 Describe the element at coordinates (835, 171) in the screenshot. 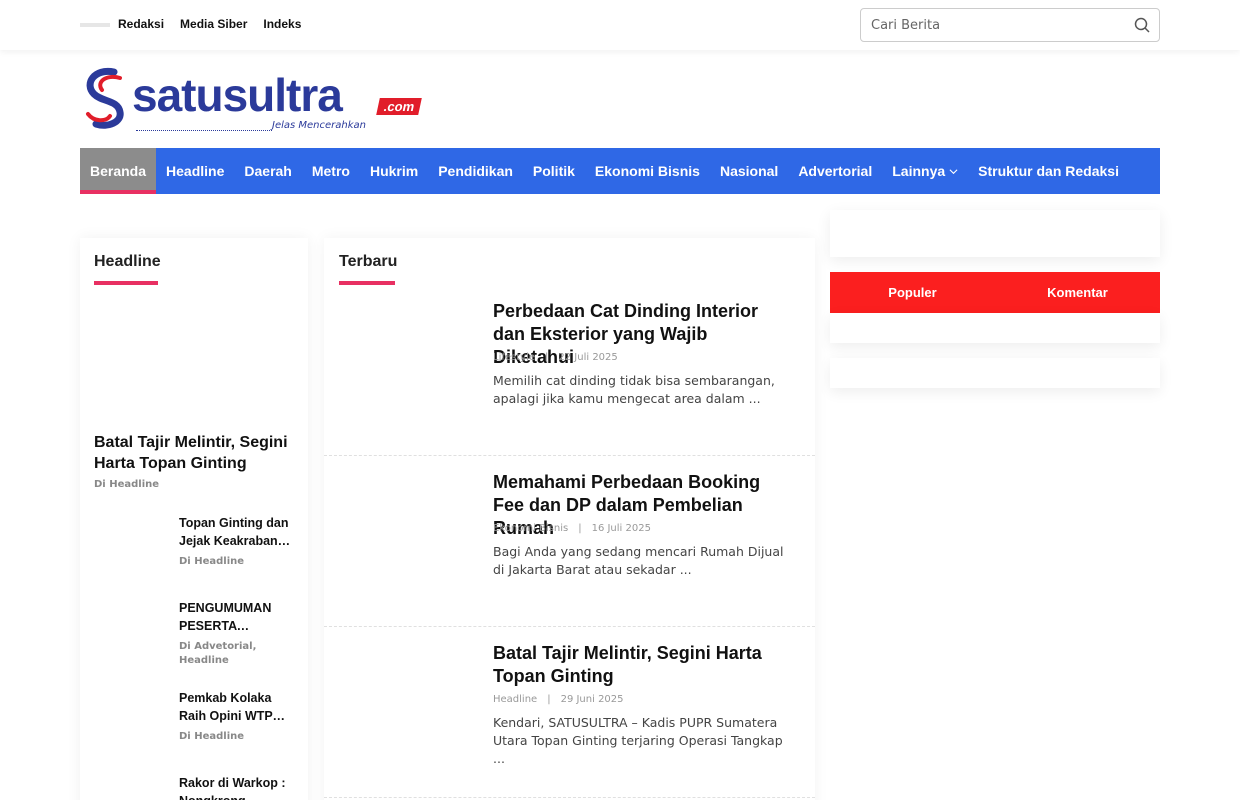

I see `nav-item-advertorial: Advertorial` at that location.